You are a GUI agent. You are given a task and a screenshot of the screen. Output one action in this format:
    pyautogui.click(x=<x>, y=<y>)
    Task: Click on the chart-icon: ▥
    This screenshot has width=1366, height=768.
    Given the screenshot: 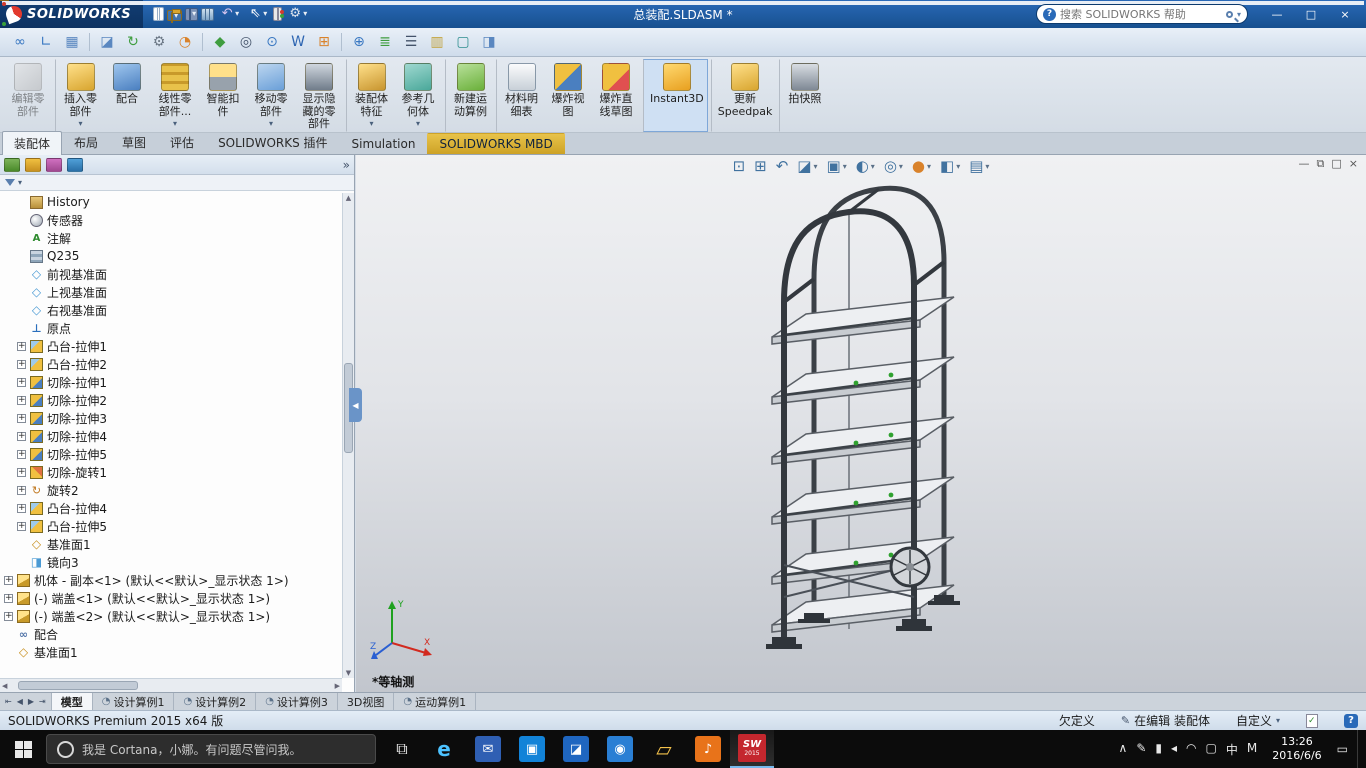 What is the action you would take?
    pyautogui.click(x=437, y=42)
    